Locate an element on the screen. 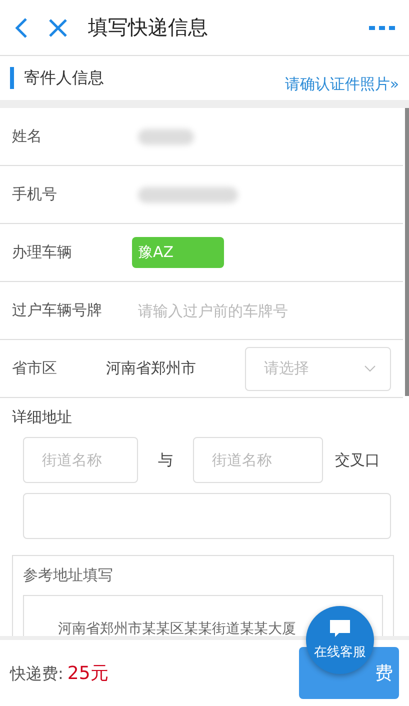 The image size is (409, 706). field-label: 姓名 is located at coordinates (27, 136).